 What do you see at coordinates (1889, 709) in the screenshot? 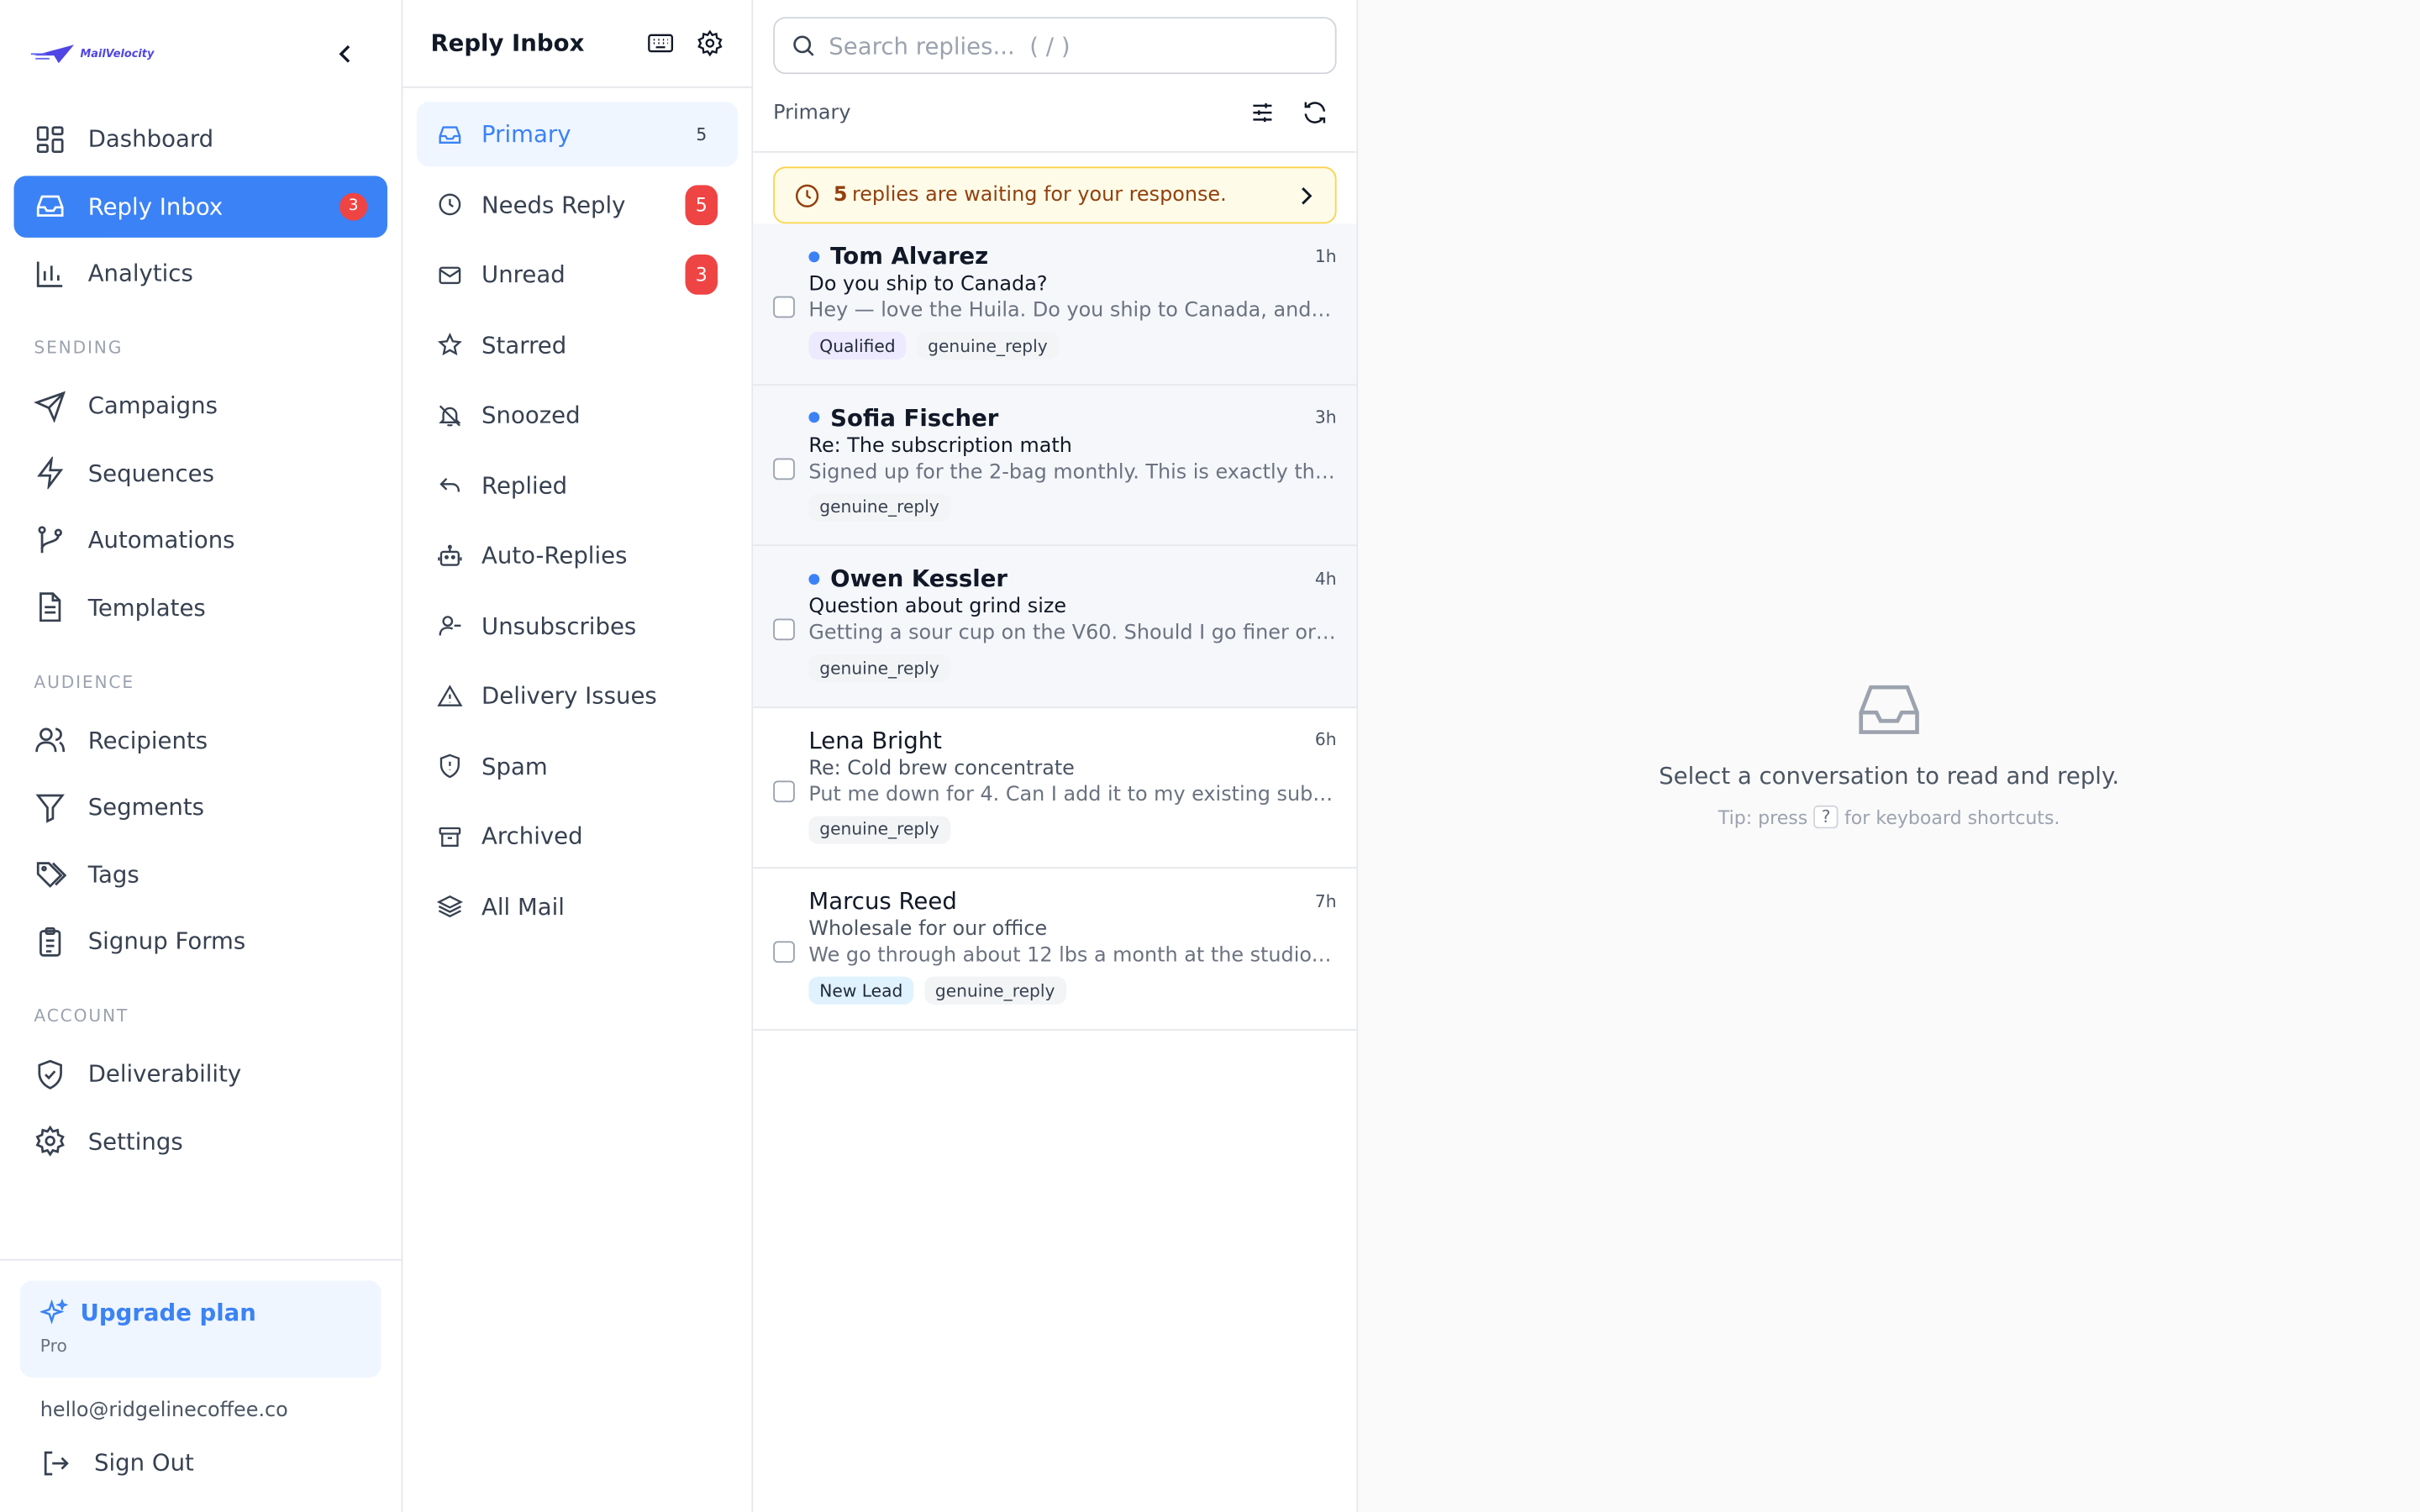
I see `inbox-icon` at bounding box center [1889, 709].